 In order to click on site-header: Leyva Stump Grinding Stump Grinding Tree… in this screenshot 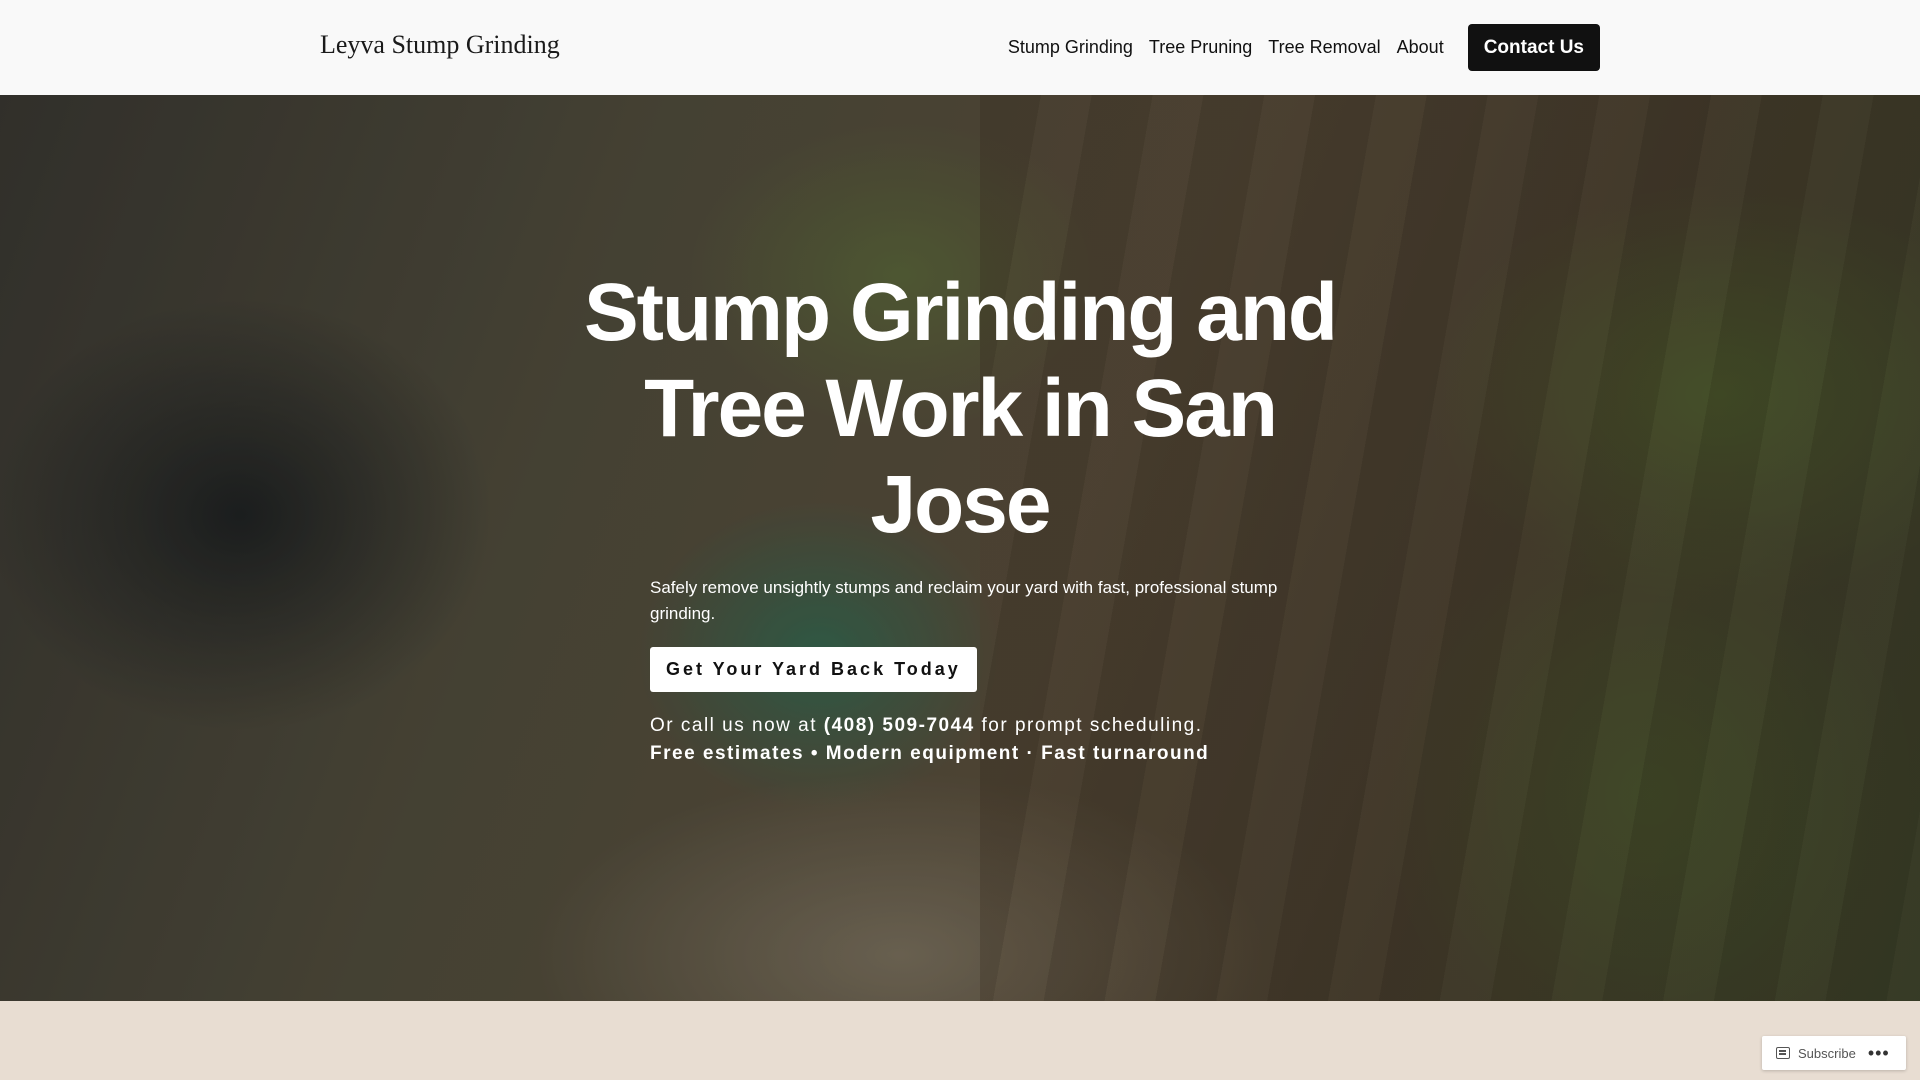, I will do `click(960, 47)`.